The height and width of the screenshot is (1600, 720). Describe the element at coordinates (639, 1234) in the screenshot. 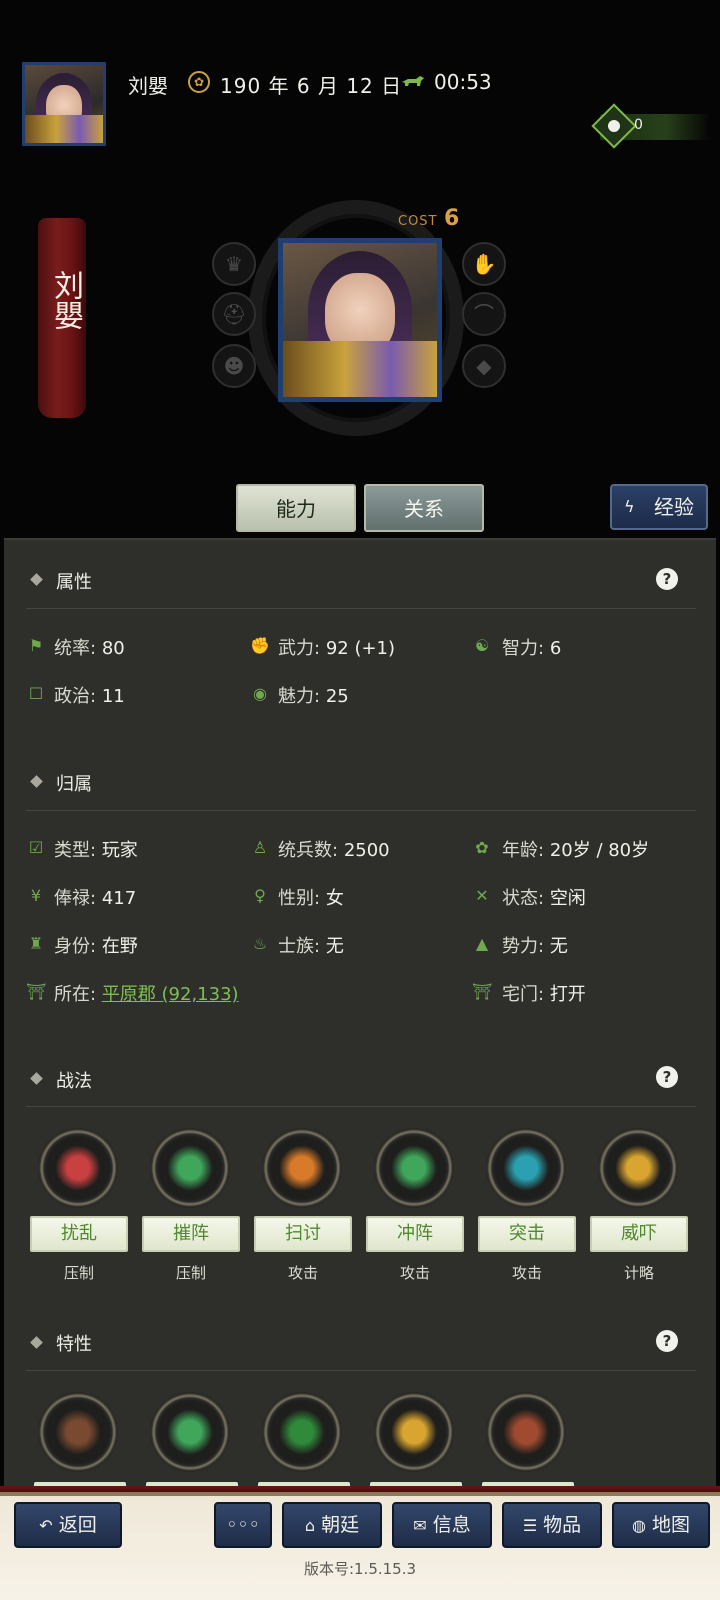

I see `tactic-name: 威吓` at that location.